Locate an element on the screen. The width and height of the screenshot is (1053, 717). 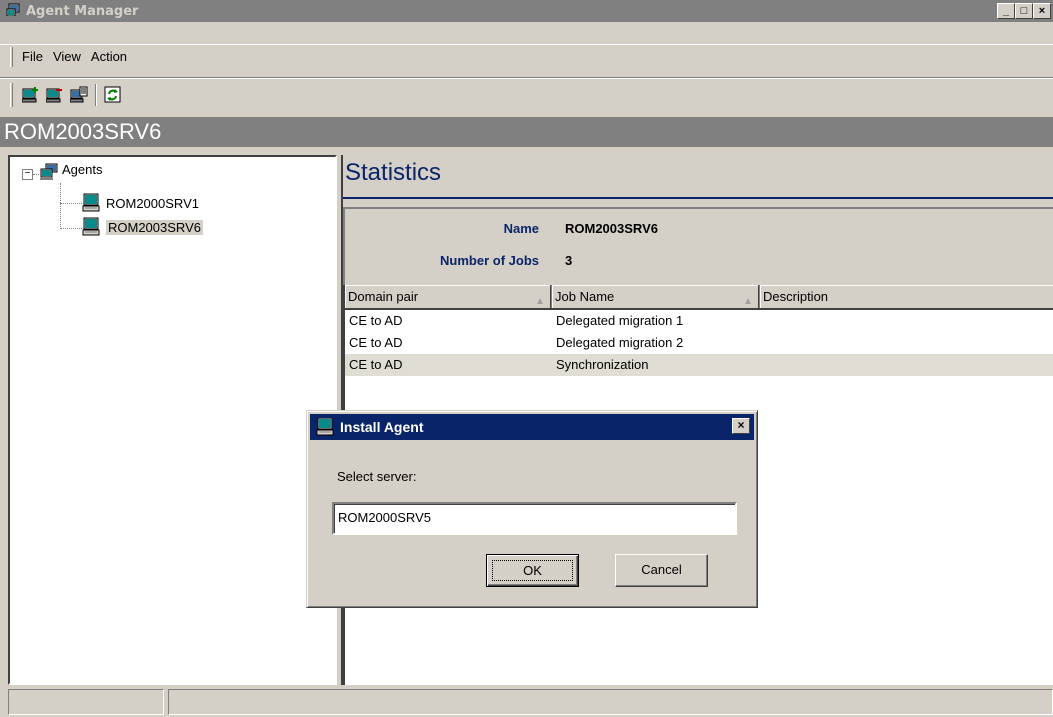
tree-node-agents: Agents is located at coordinates (71, 171).